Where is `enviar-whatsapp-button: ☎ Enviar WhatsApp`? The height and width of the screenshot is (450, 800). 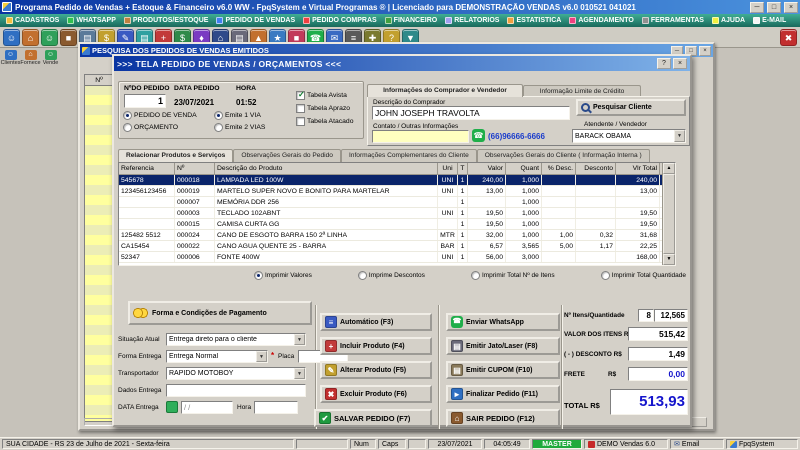
enviar-whatsapp-button: ☎ Enviar WhatsApp is located at coordinates (503, 322).